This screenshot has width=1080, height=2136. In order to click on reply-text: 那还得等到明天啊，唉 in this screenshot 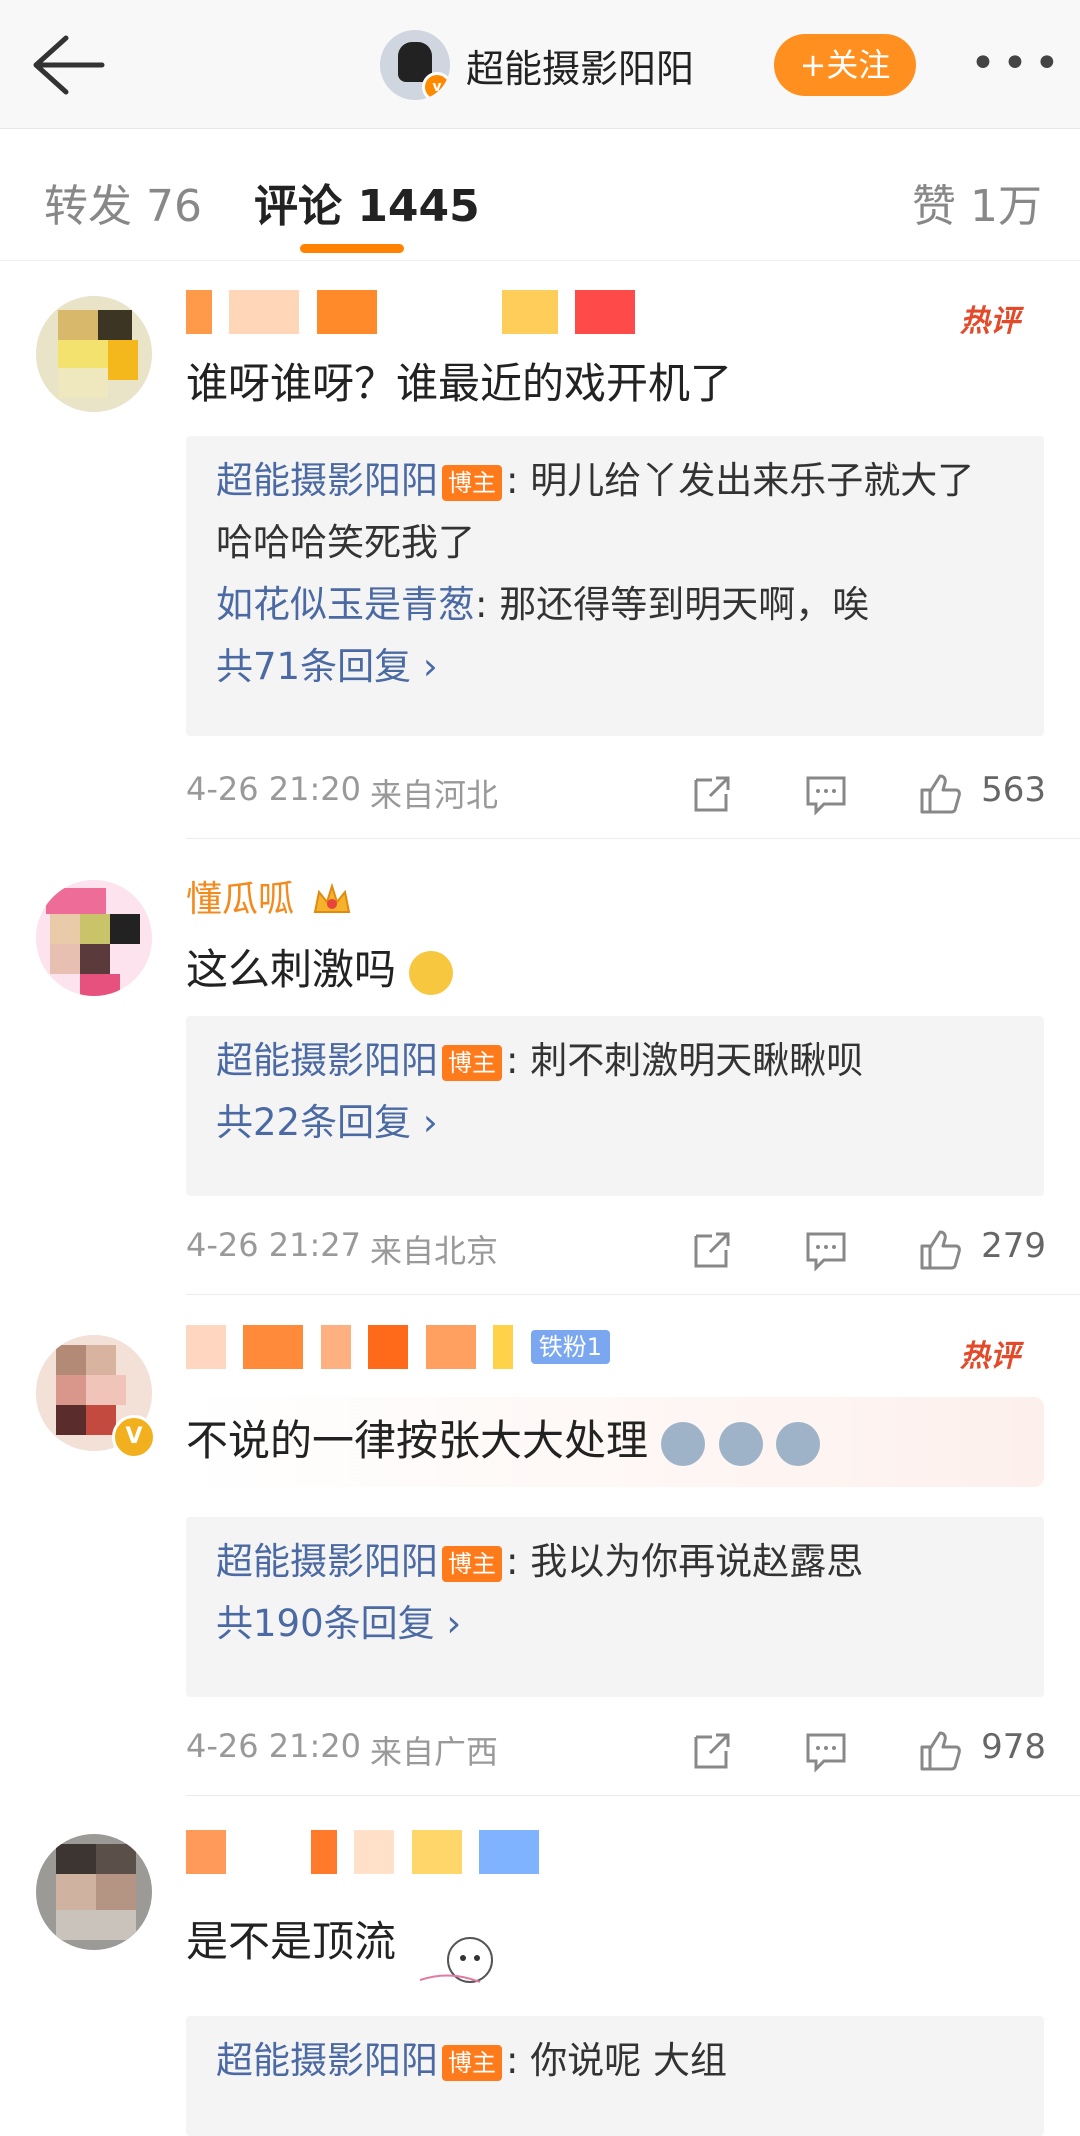, I will do `click(684, 604)`.